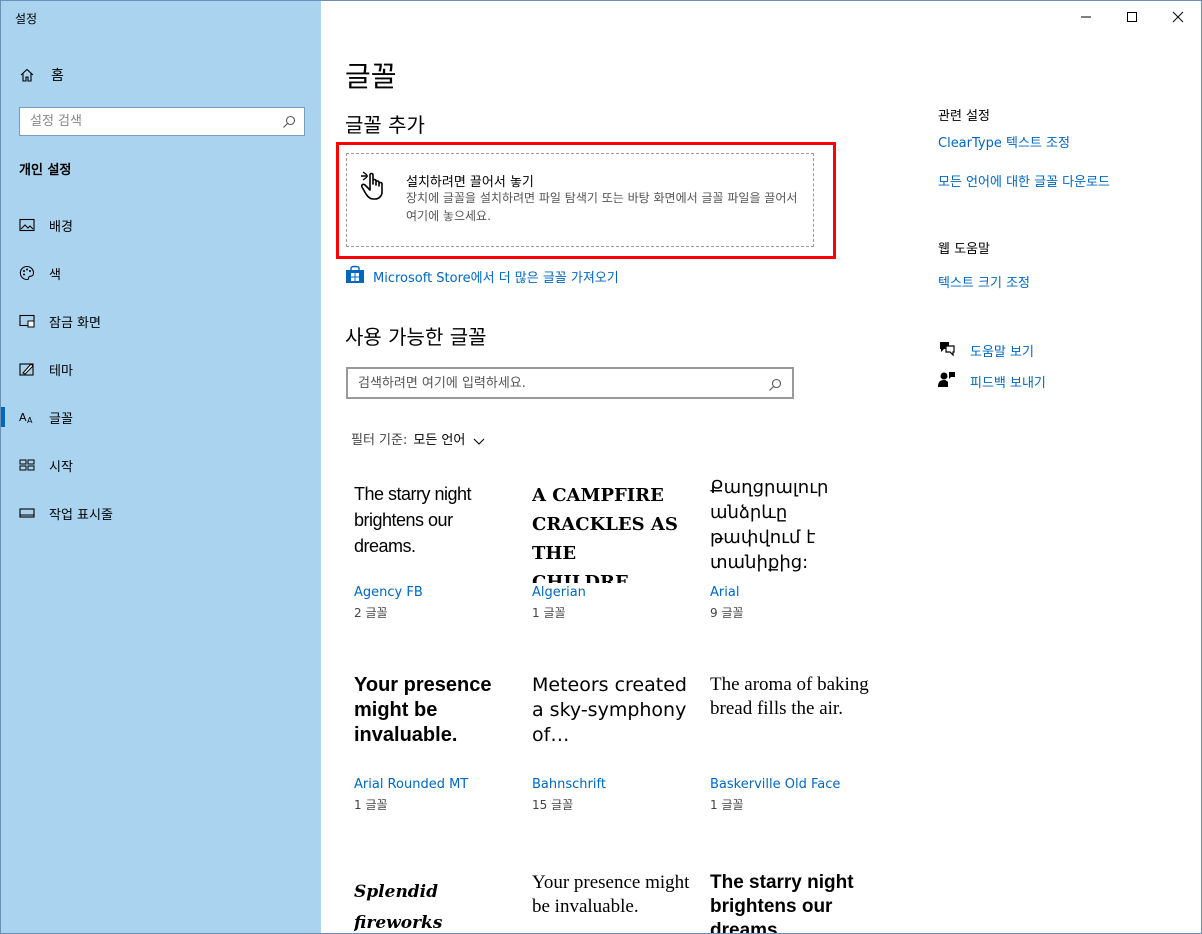 The width and height of the screenshot is (1202, 934). Describe the element at coordinates (947, 381) in the screenshot. I see `feedback-icon` at that location.